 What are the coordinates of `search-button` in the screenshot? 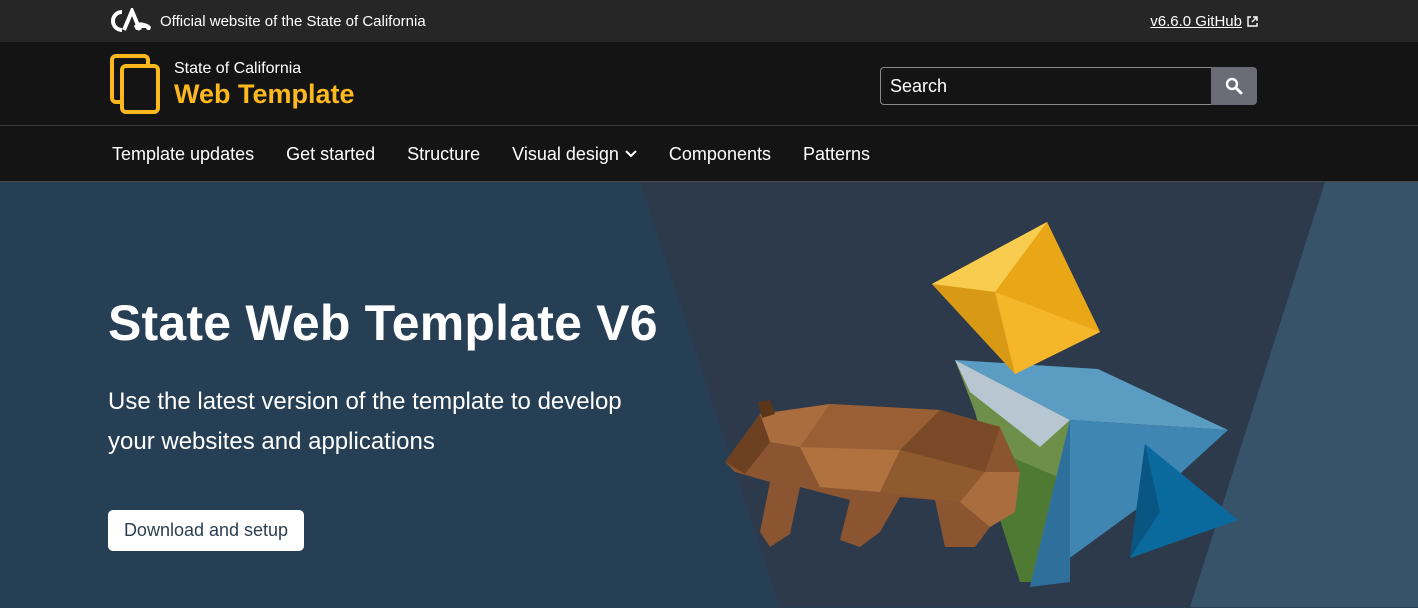 It's located at (1234, 86).